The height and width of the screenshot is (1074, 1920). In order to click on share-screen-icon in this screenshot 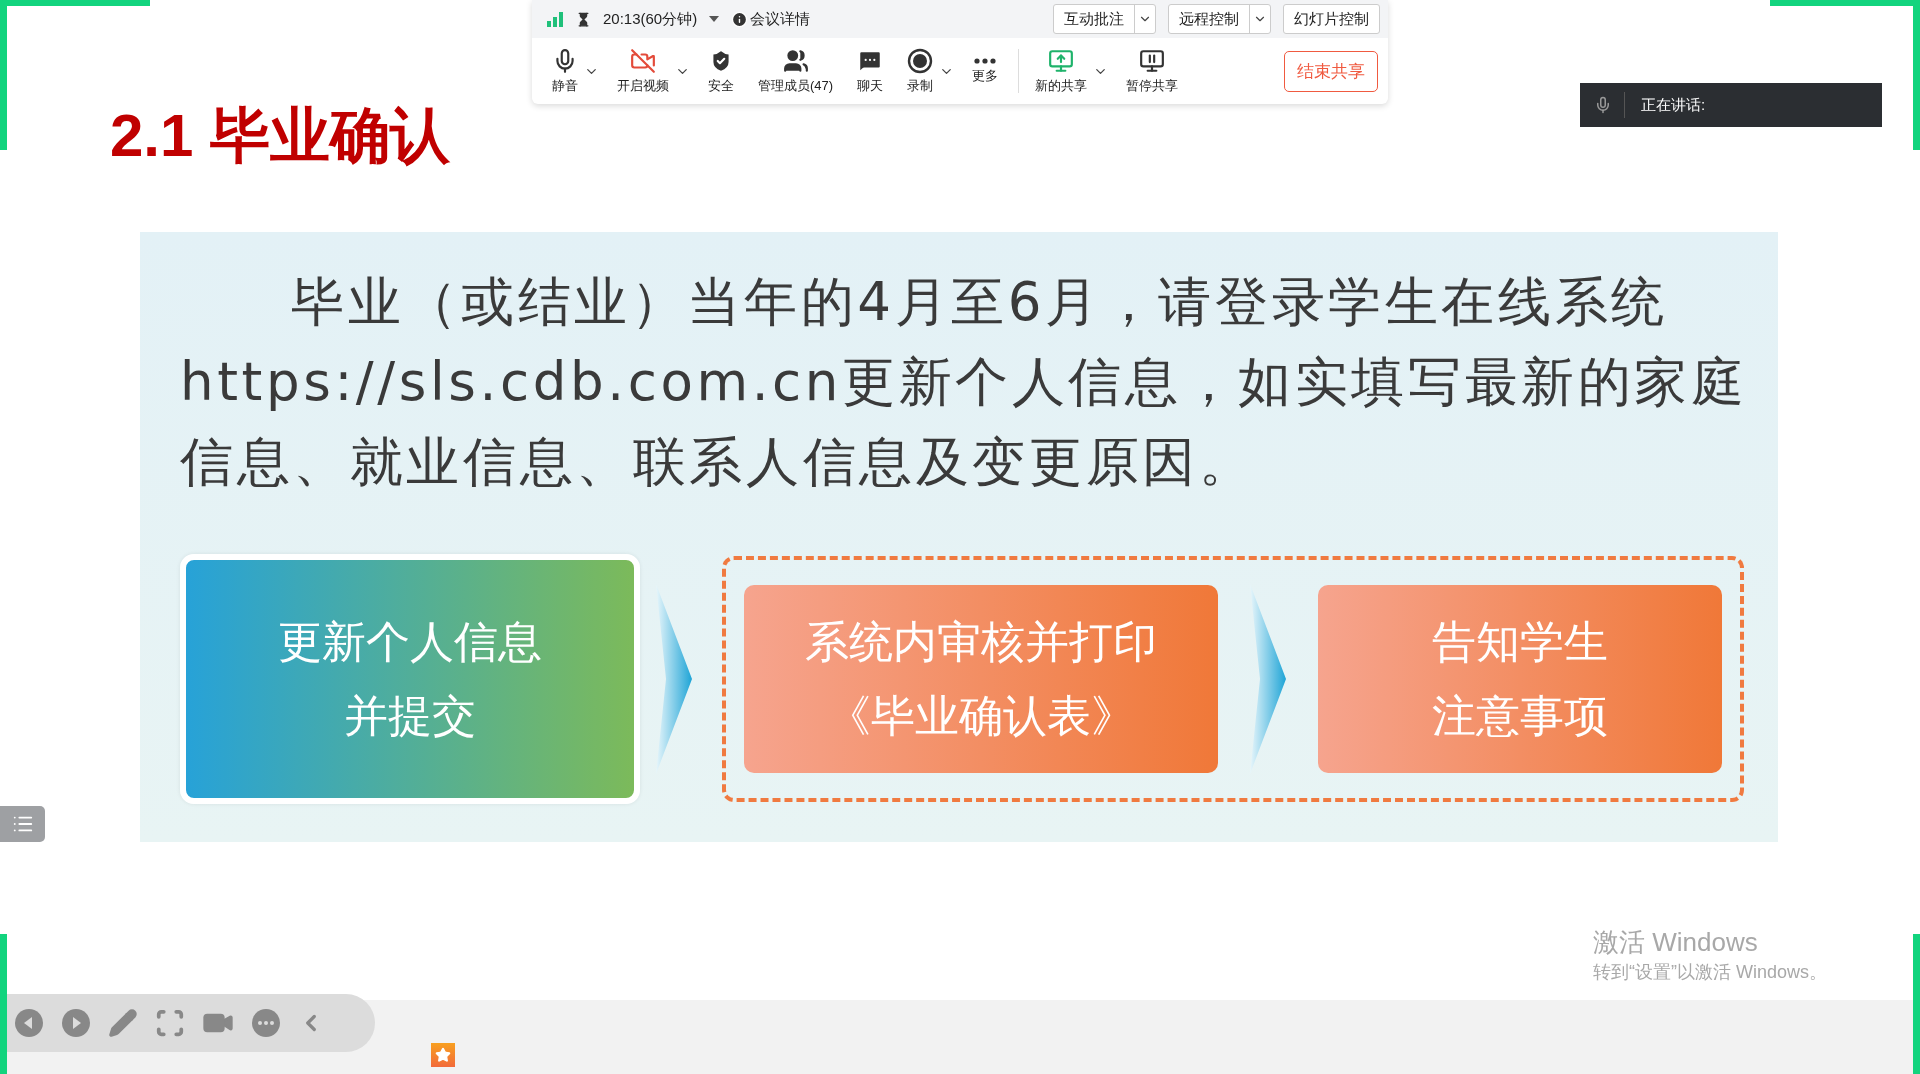, I will do `click(1061, 60)`.